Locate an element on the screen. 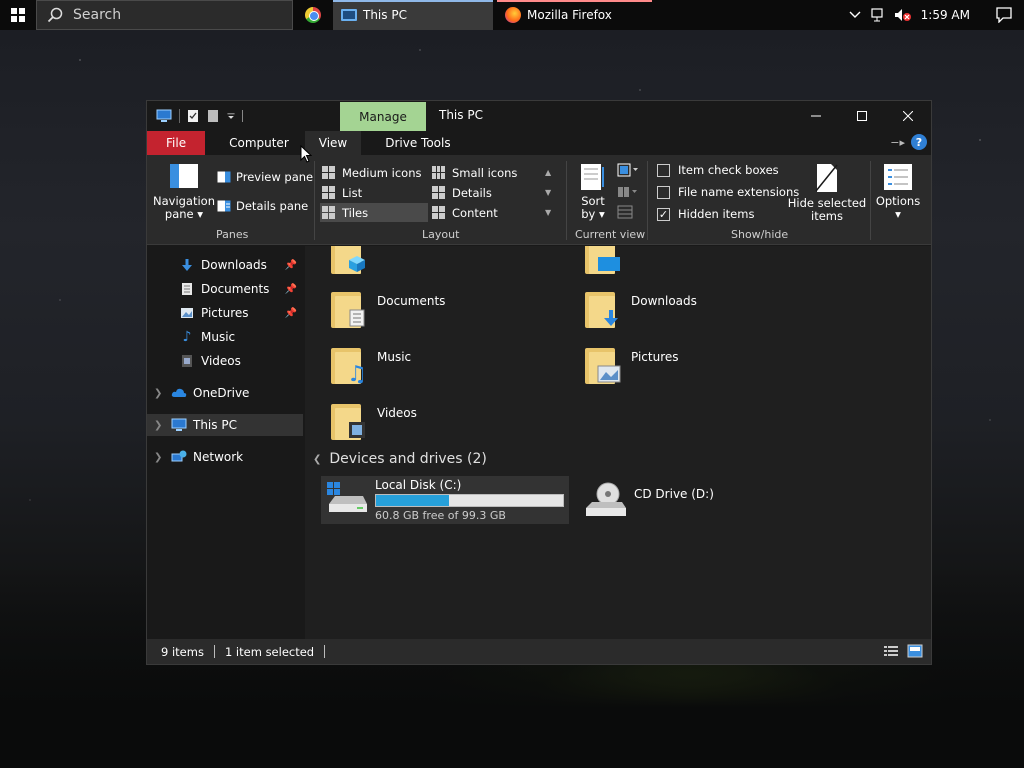  folder-videos: Videos is located at coordinates (373, 421).